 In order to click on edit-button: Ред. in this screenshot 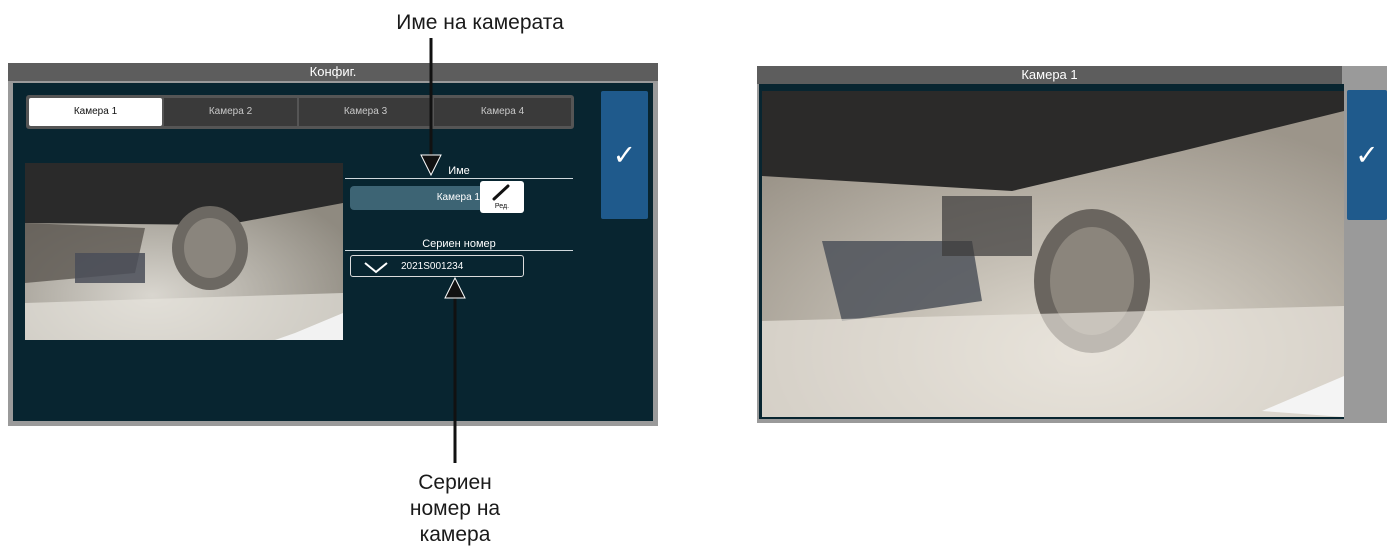, I will do `click(502, 197)`.